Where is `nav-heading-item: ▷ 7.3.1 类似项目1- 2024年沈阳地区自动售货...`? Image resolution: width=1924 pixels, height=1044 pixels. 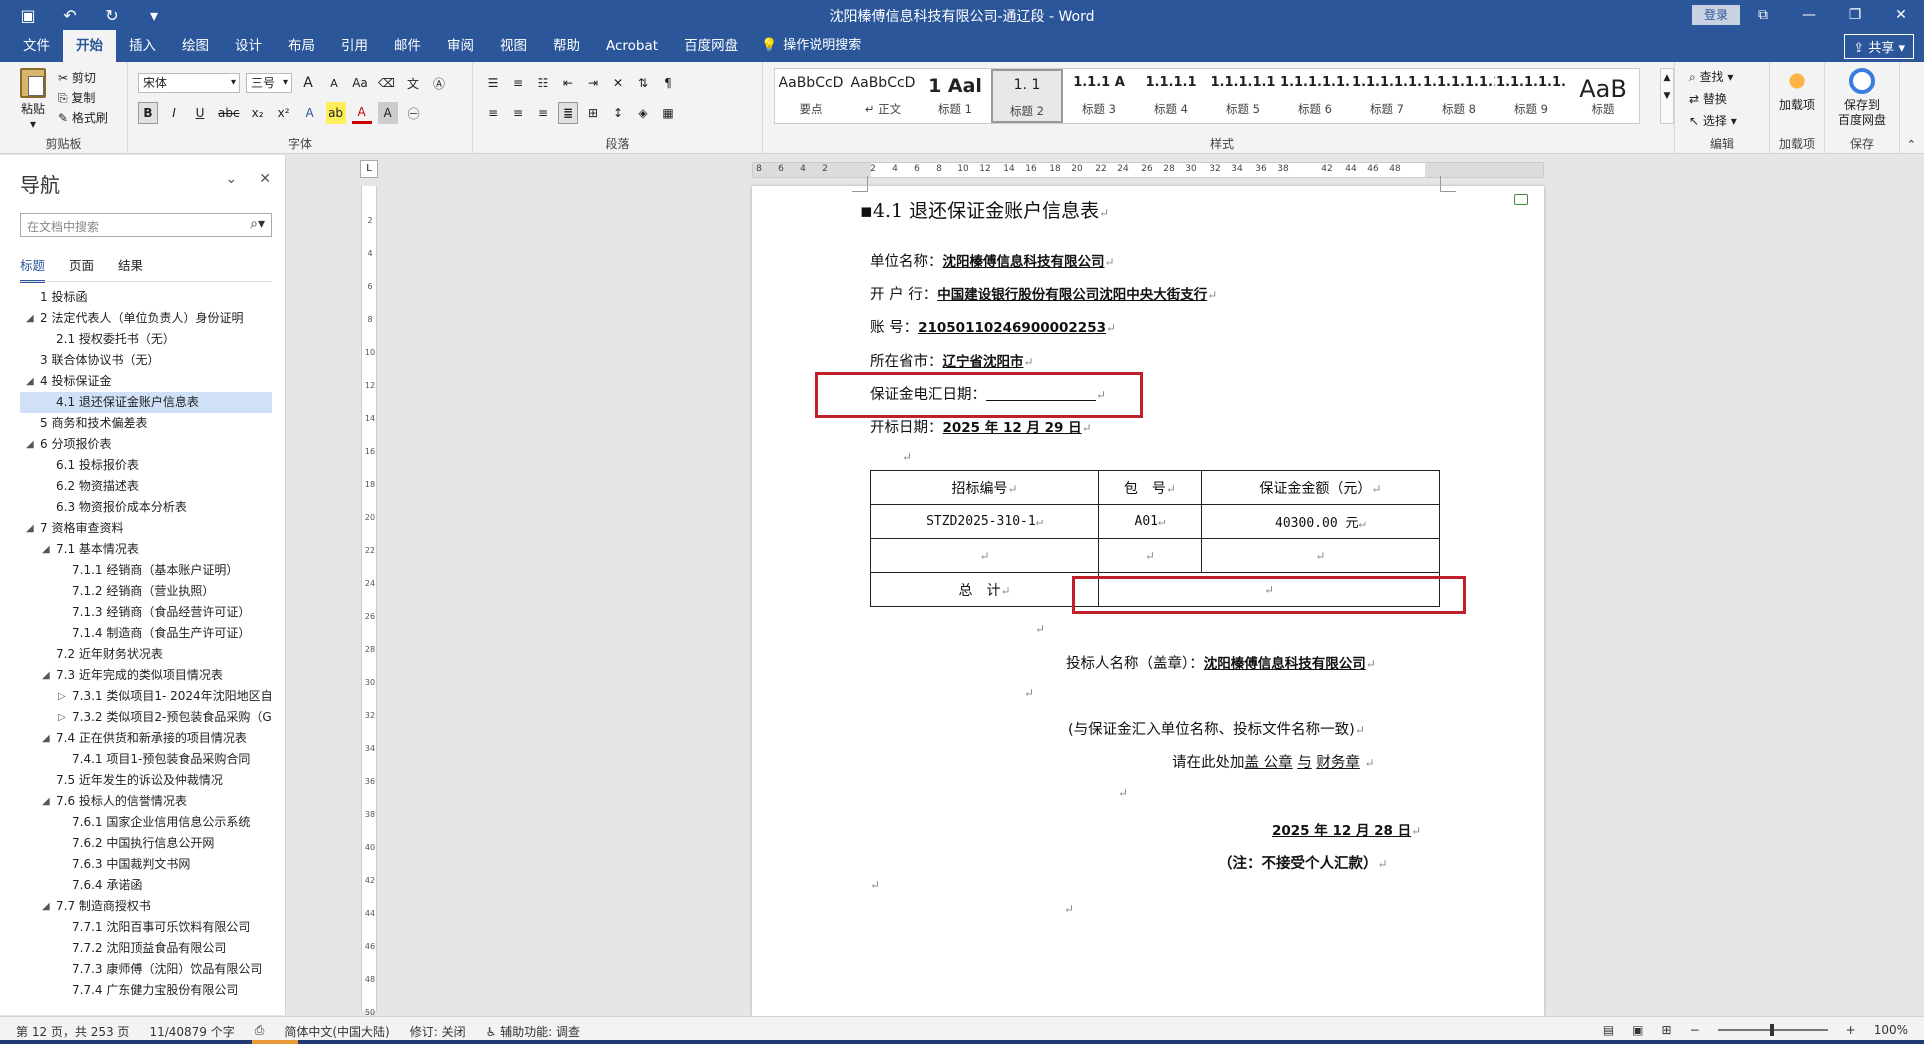 nav-heading-item: ▷ 7.3.1 类似项目1- 2024年沈阳地区自动售货... is located at coordinates (146, 696).